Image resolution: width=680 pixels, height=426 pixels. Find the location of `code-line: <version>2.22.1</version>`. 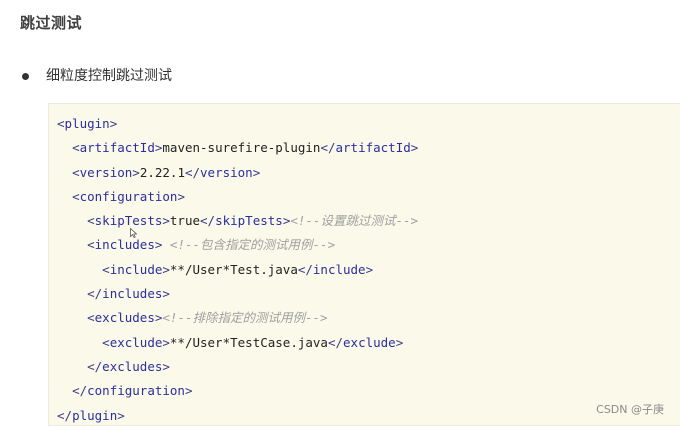

code-line: <version>2.22.1</version> is located at coordinates (237, 173).